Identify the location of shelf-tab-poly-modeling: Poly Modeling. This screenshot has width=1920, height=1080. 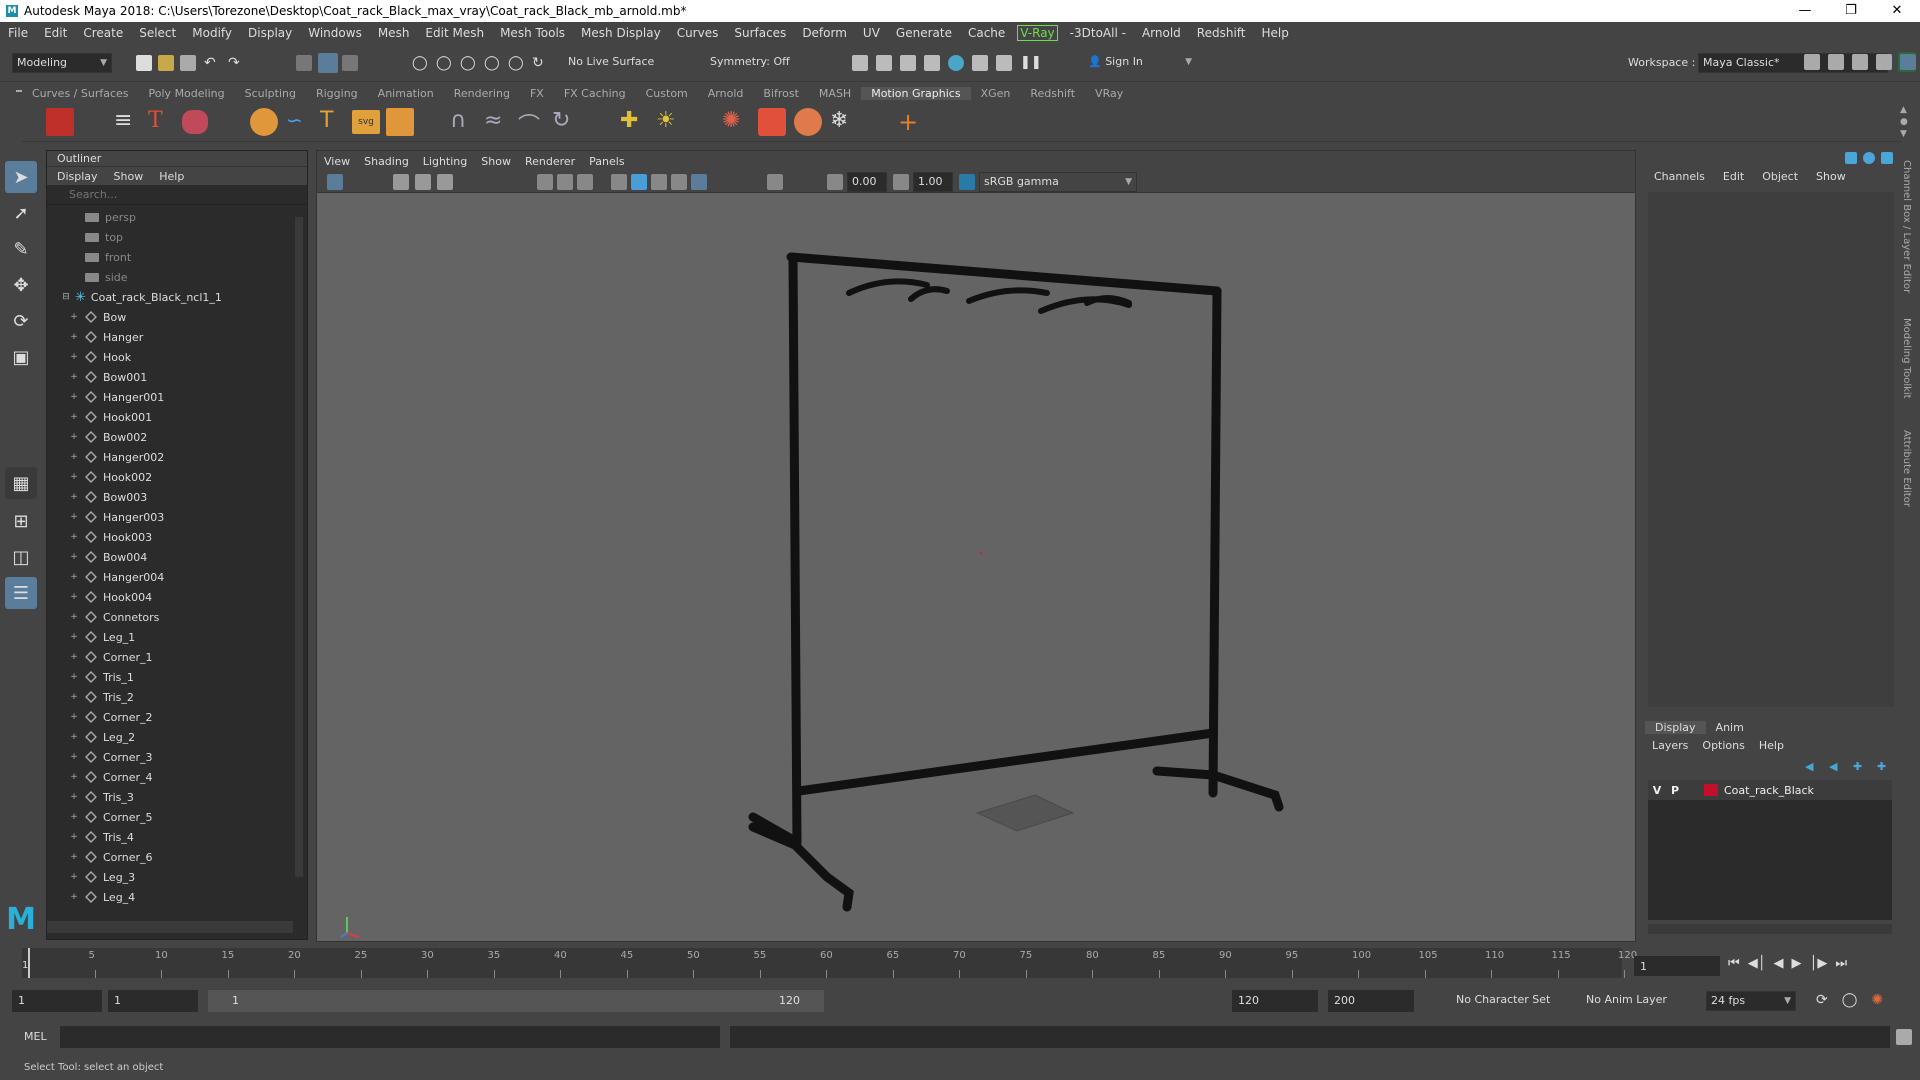
(187, 93).